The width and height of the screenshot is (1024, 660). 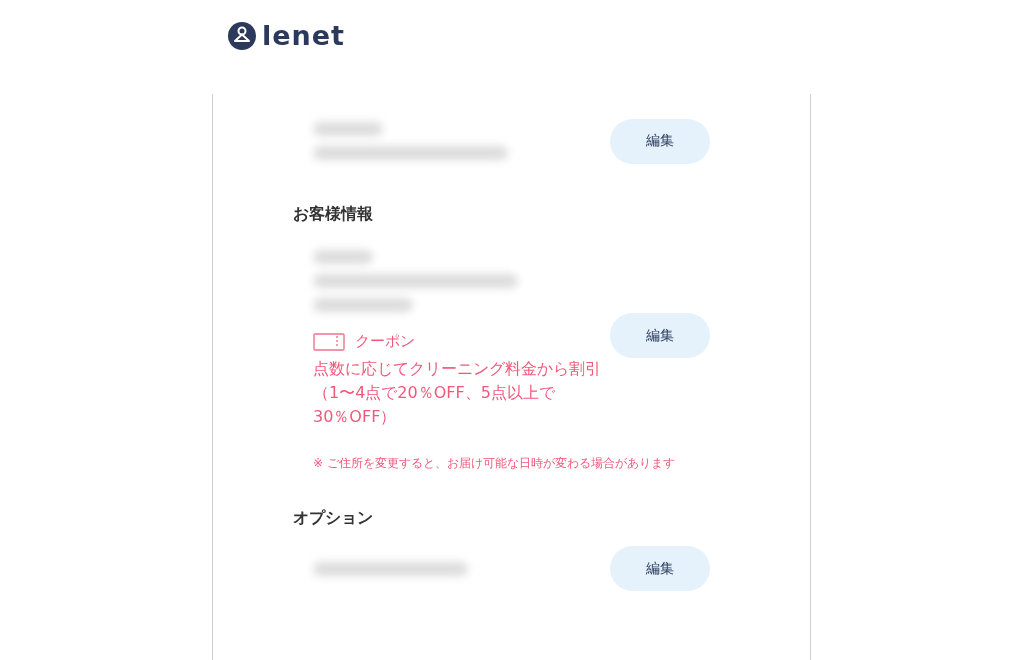 What do you see at coordinates (242, 36) in the screenshot?
I see `logo-icon` at bounding box center [242, 36].